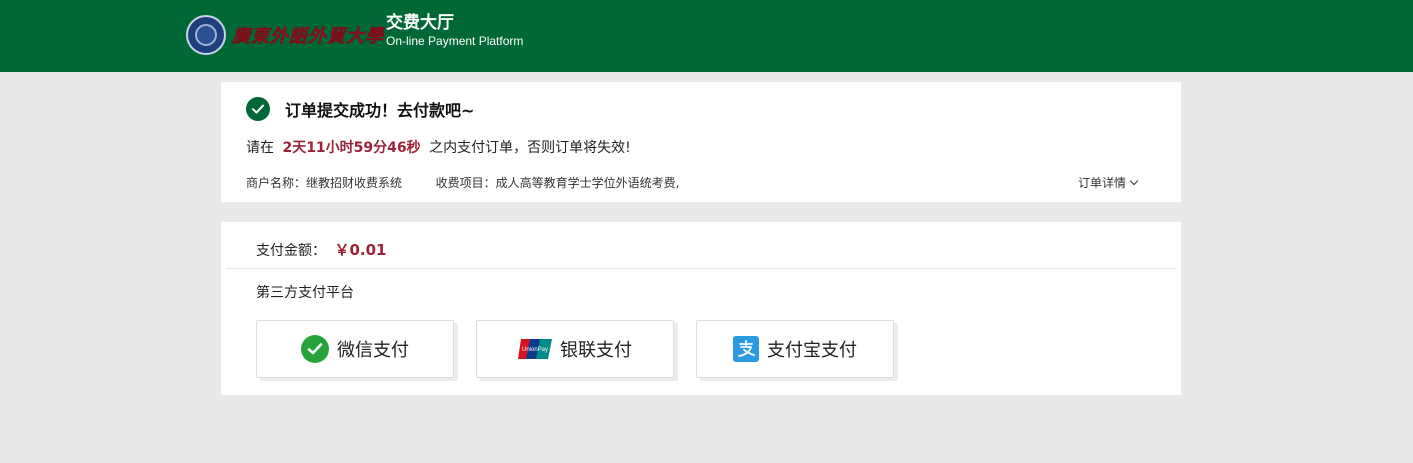  I want to click on page-subtitle: On-line Payment Platform, so click(455, 41).